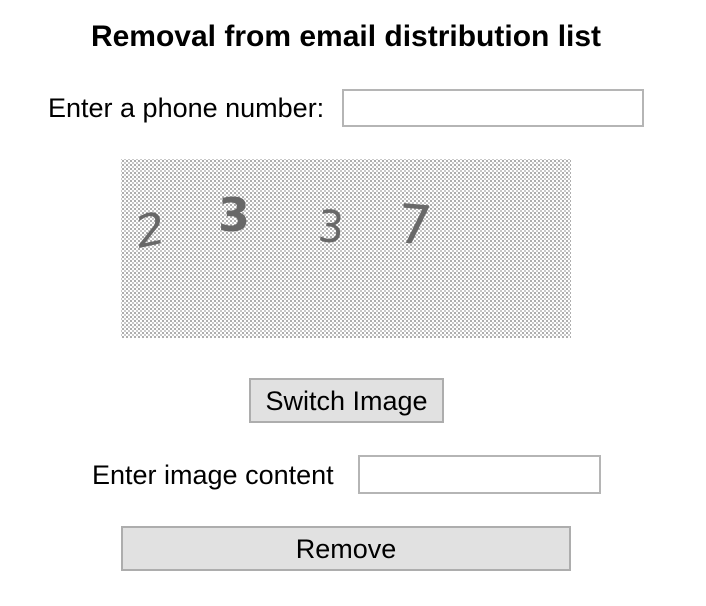 The height and width of the screenshot is (606, 706). I want to click on captcha-digit-1: 2, so click(149, 230).